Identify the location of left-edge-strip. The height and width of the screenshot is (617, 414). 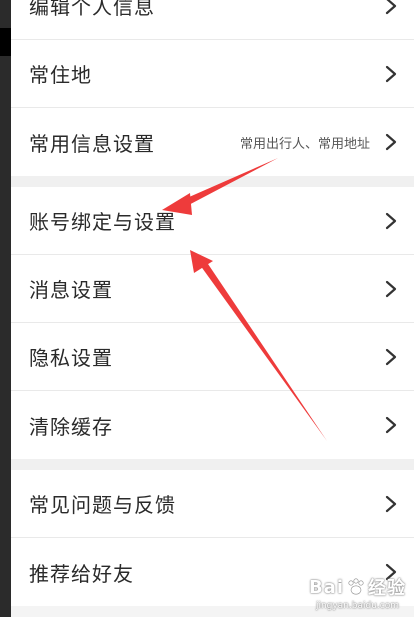
(5, 308).